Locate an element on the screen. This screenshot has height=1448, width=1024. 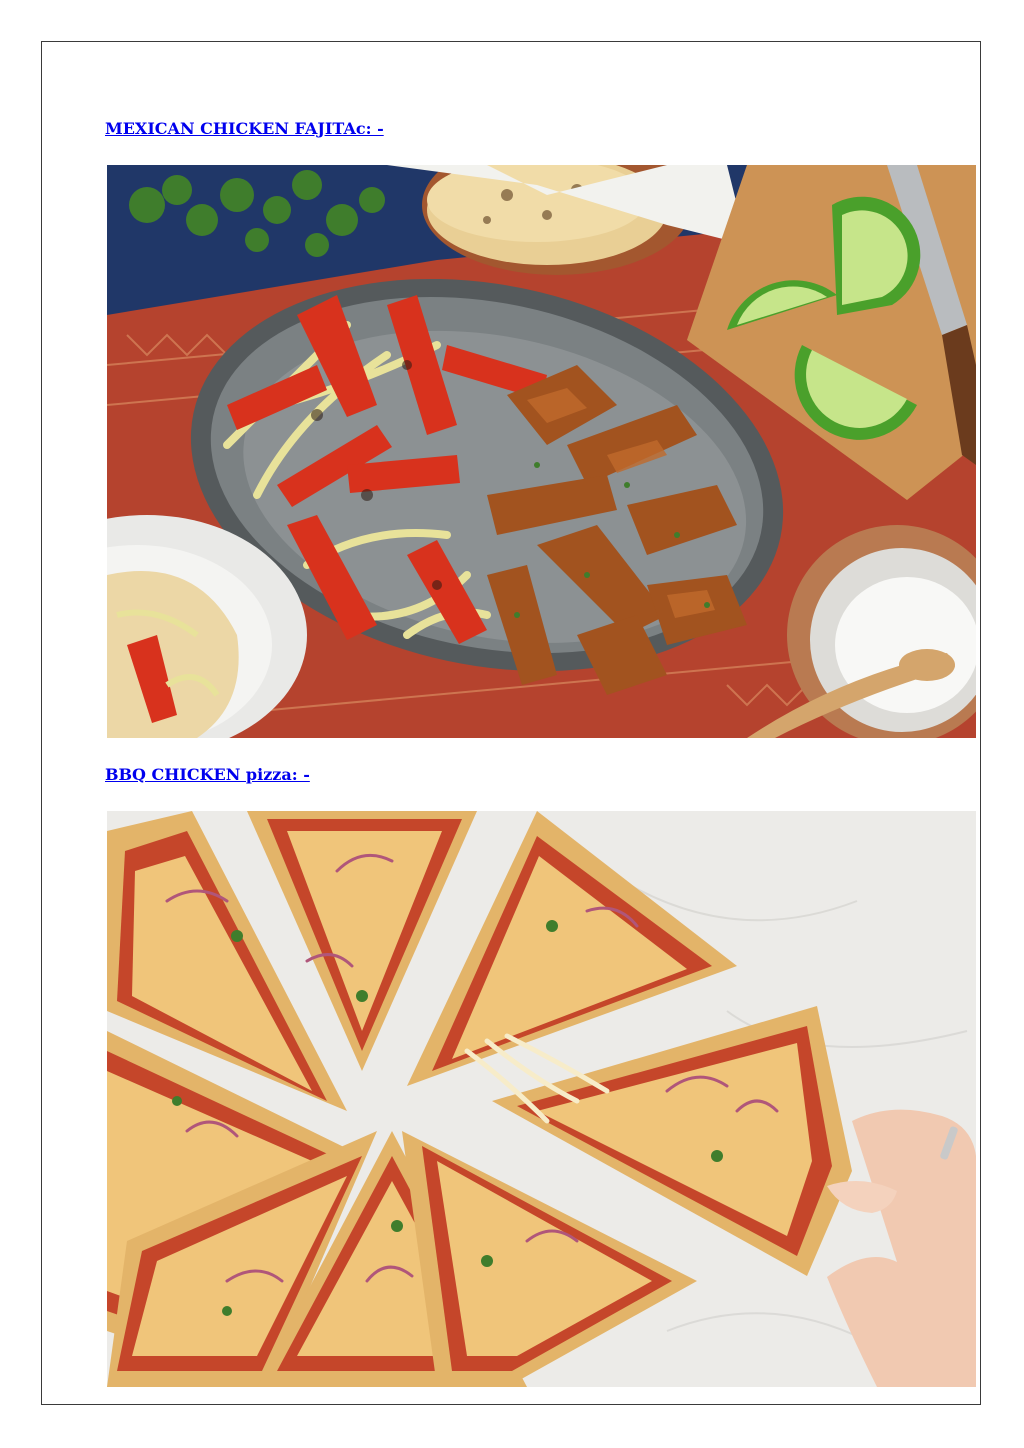
pizza-heading-link: BBQ CHICKEN pizza: - is located at coordinates (207, 774).